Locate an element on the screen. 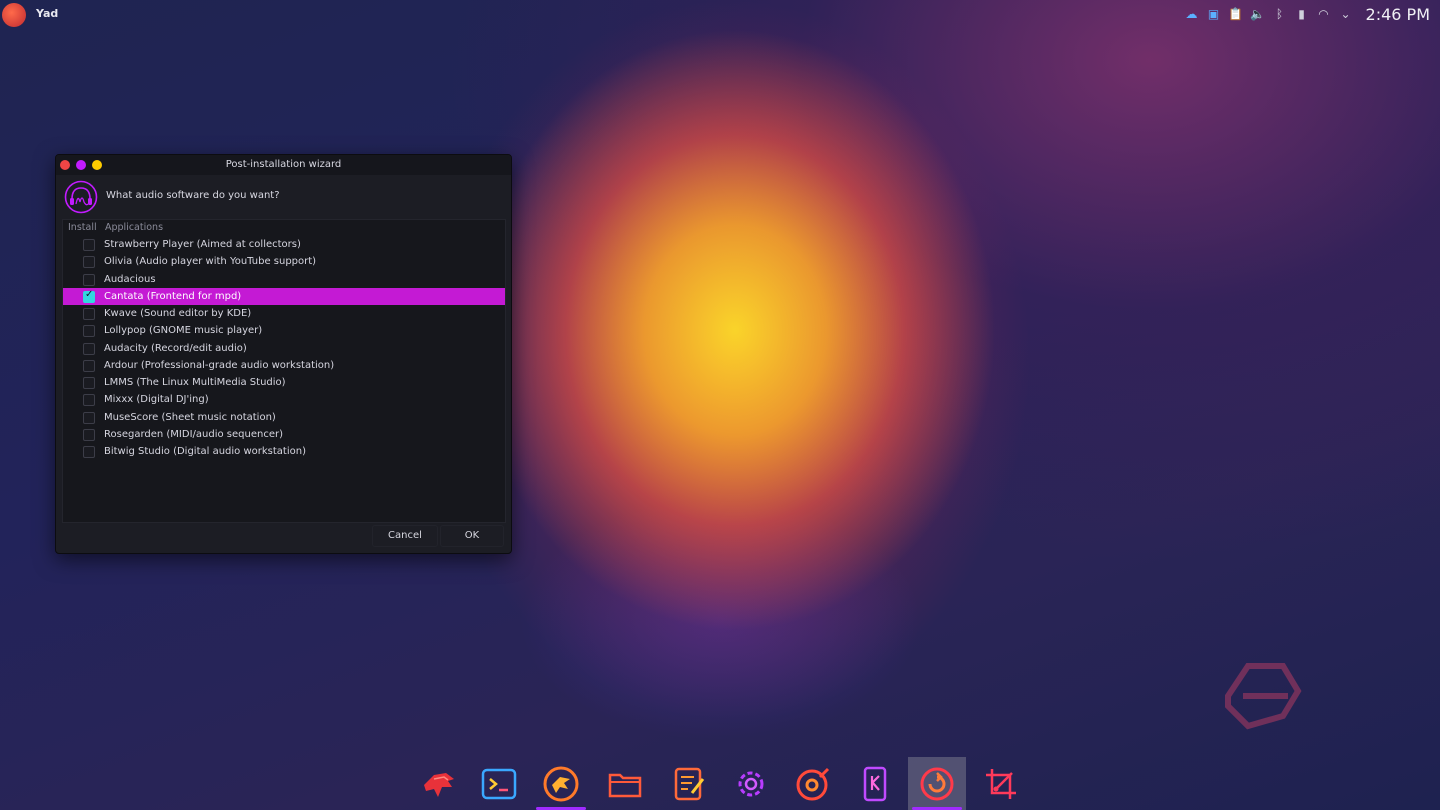 The width and height of the screenshot is (1440, 810). active-app-name: Yad is located at coordinates (47, 13).